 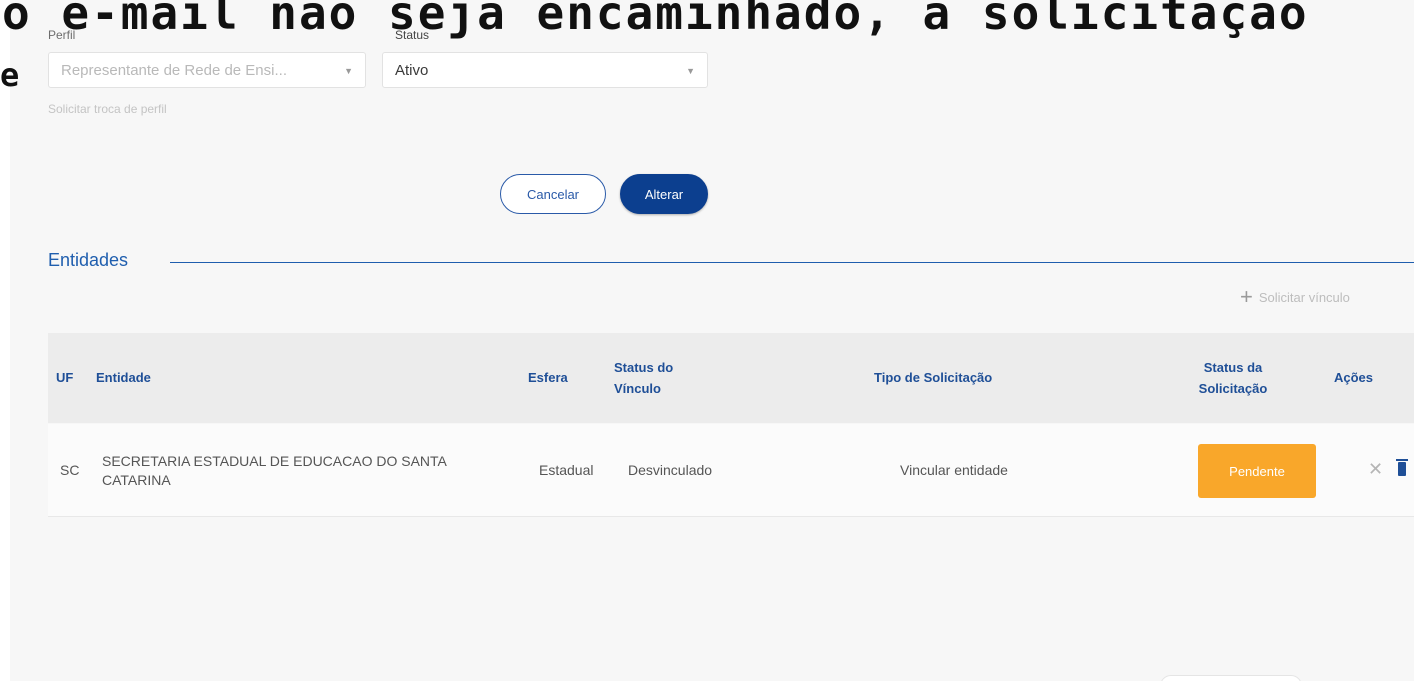 What do you see at coordinates (566, 470) in the screenshot?
I see `row-sphere: Estadual` at bounding box center [566, 470].